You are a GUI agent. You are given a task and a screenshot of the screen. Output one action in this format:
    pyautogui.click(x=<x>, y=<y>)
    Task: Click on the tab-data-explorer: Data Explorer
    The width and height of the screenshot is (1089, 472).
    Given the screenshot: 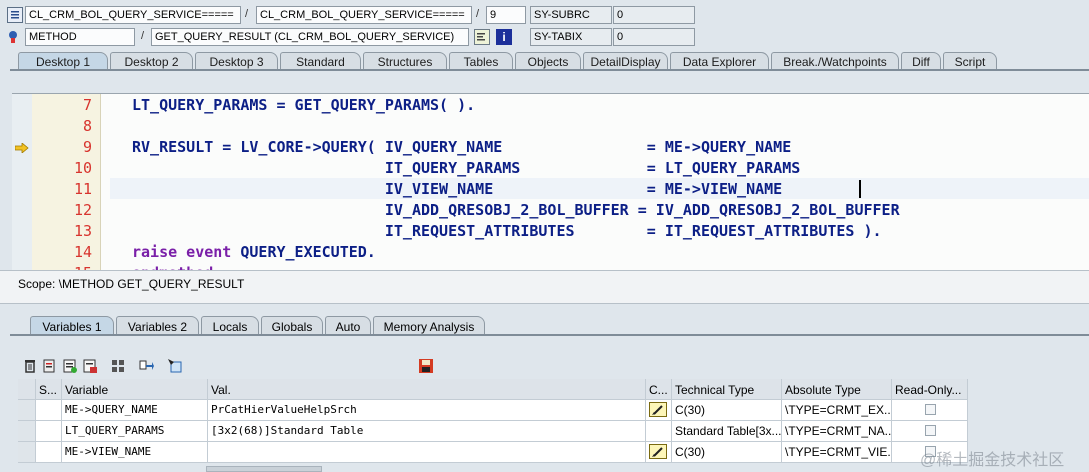 What is the action you would take?
    pyautogui.click(x=719, y=60)
    